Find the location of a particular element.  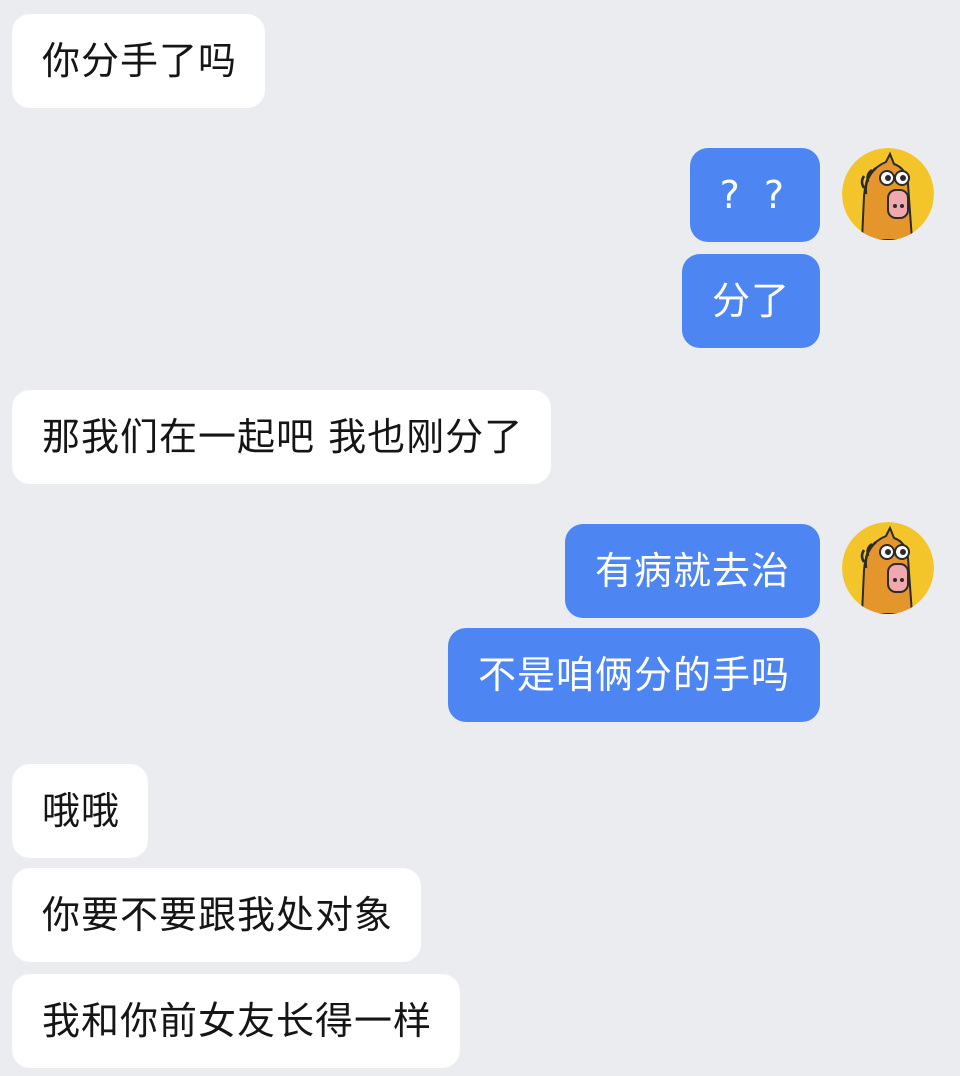

message-bubble-incoming: 你要不要跟我处对象 is located at coordinates (217, 915).